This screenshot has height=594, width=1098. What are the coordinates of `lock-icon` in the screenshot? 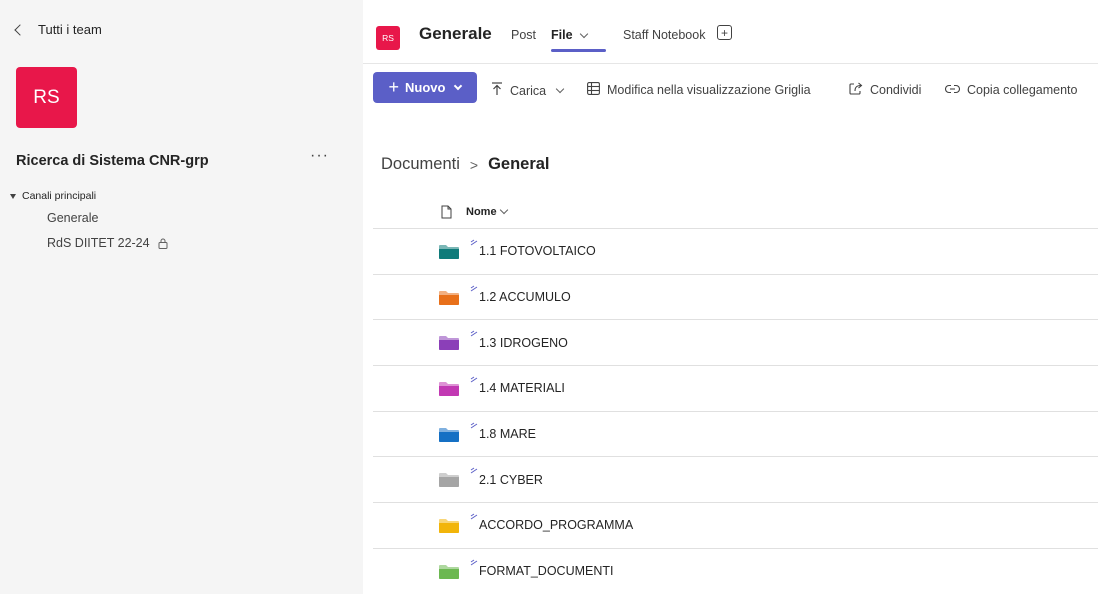 It's located at (163, 243).